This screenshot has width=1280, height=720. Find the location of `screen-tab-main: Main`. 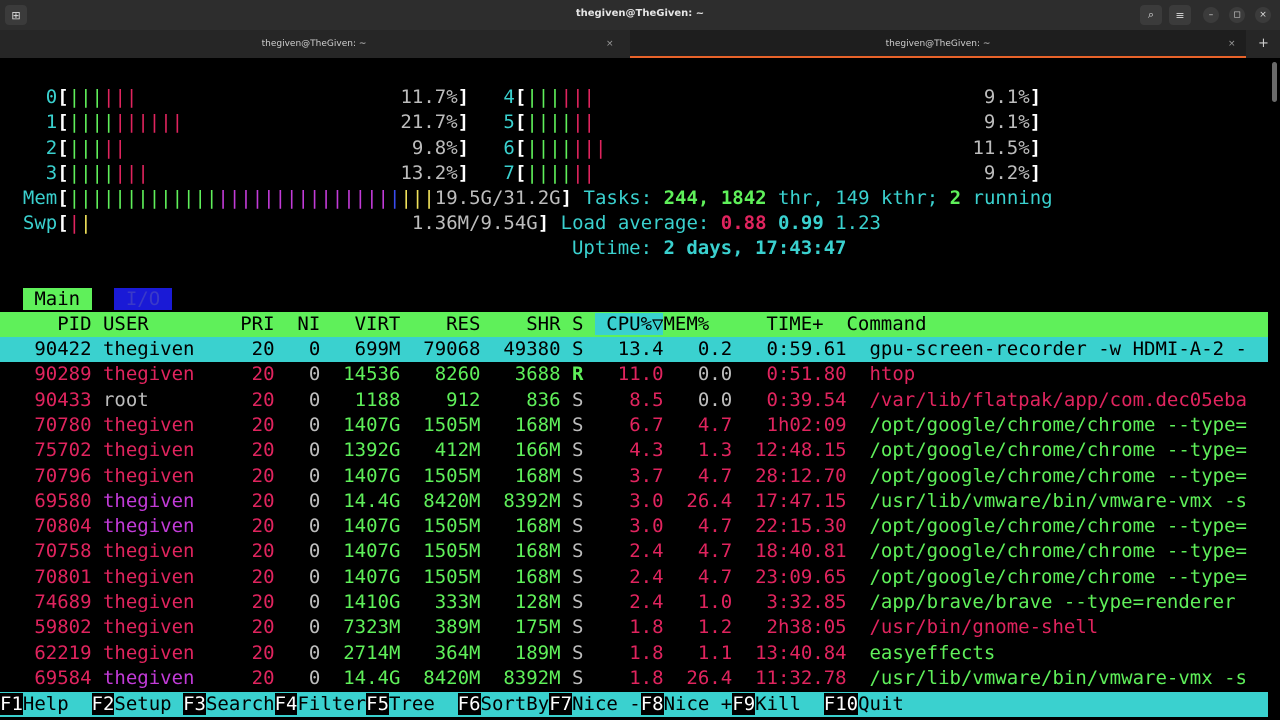

screen-tab-main: Main is located at coordinates (57, 299).